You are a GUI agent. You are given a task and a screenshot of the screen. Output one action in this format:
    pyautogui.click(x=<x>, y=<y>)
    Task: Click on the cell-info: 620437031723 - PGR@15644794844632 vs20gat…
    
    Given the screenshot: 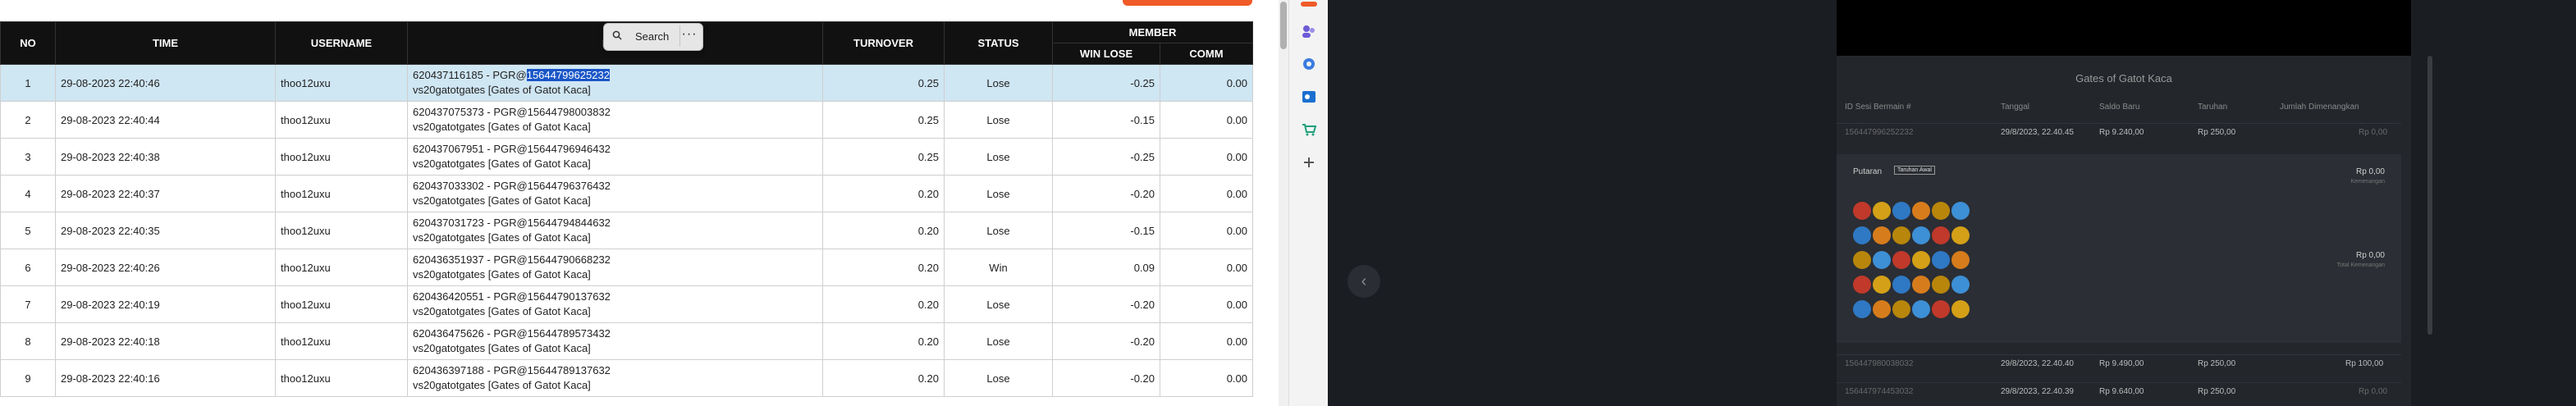 What is the action you would take?
    pyautogui.click(x=615, y=230)
    